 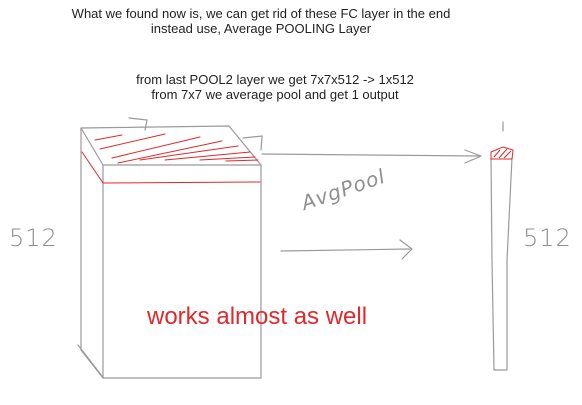 I want to click on volume-top-front, so click(x=92, y=146).